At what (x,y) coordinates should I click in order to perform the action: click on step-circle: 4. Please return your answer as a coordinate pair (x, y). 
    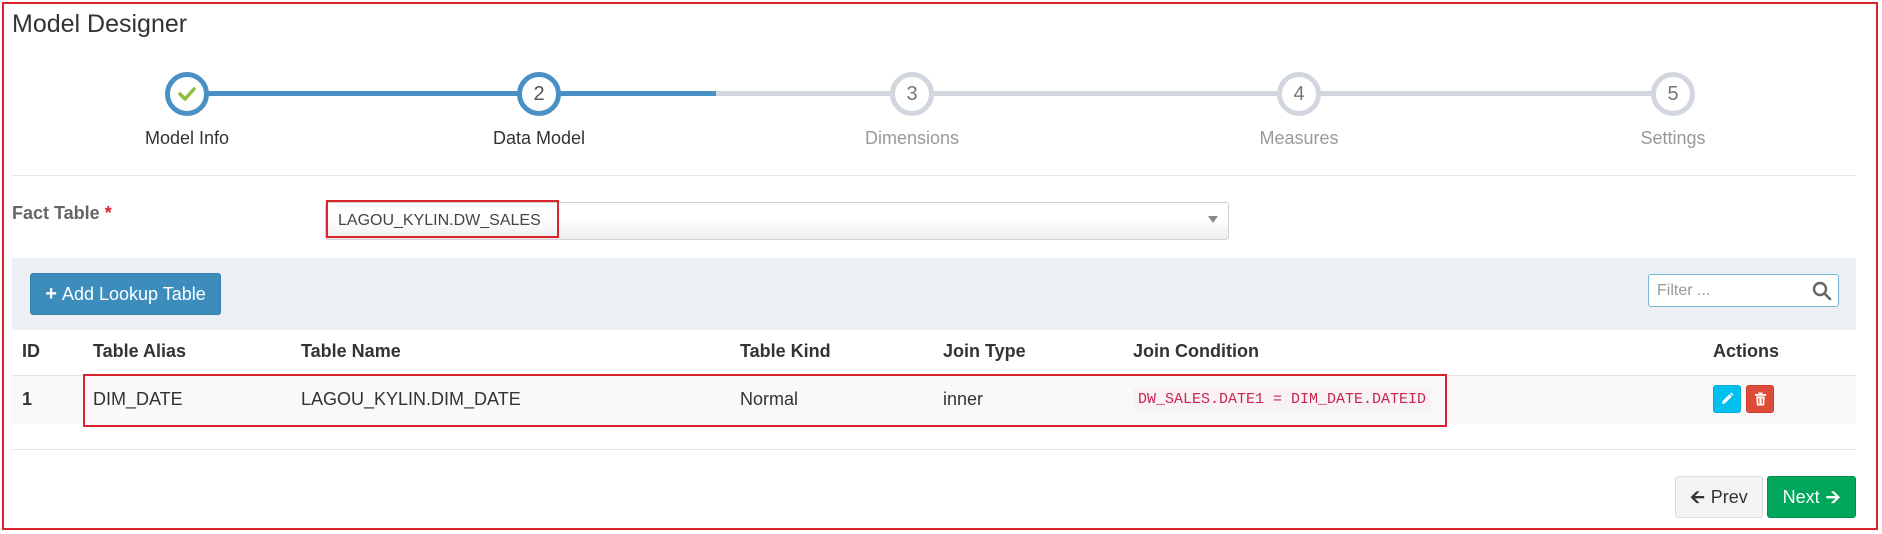
    Looking at the image, I should click on (1299, 94).